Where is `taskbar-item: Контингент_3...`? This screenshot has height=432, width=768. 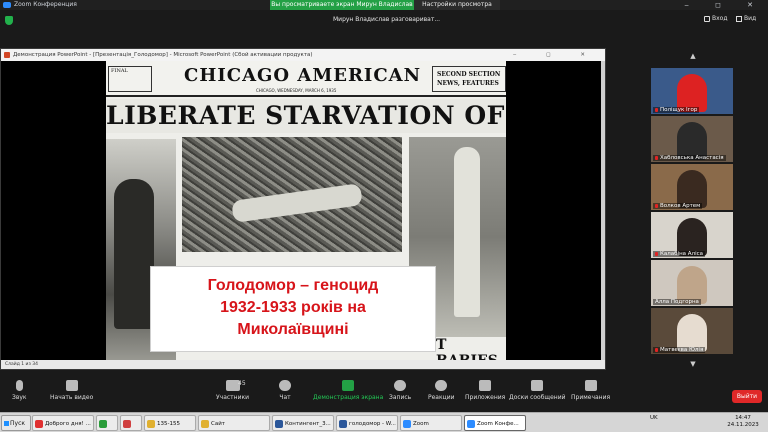 taskbar-item: Контингент_3... is located at coordinates (303, 423).